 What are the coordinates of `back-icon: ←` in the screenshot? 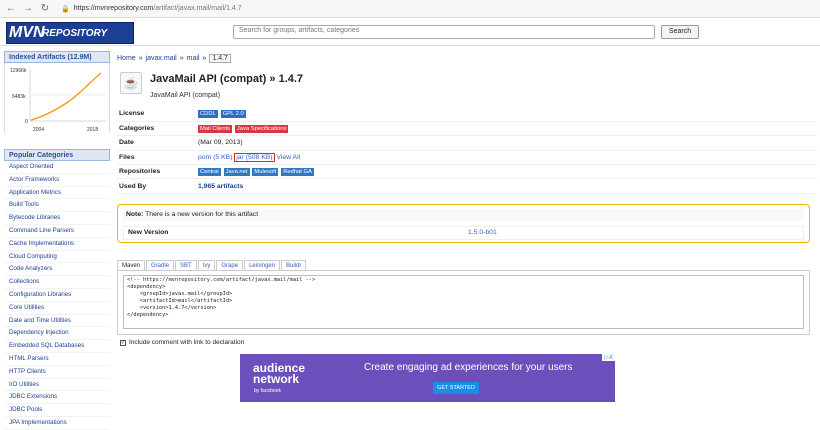 It's located at (11, 9).